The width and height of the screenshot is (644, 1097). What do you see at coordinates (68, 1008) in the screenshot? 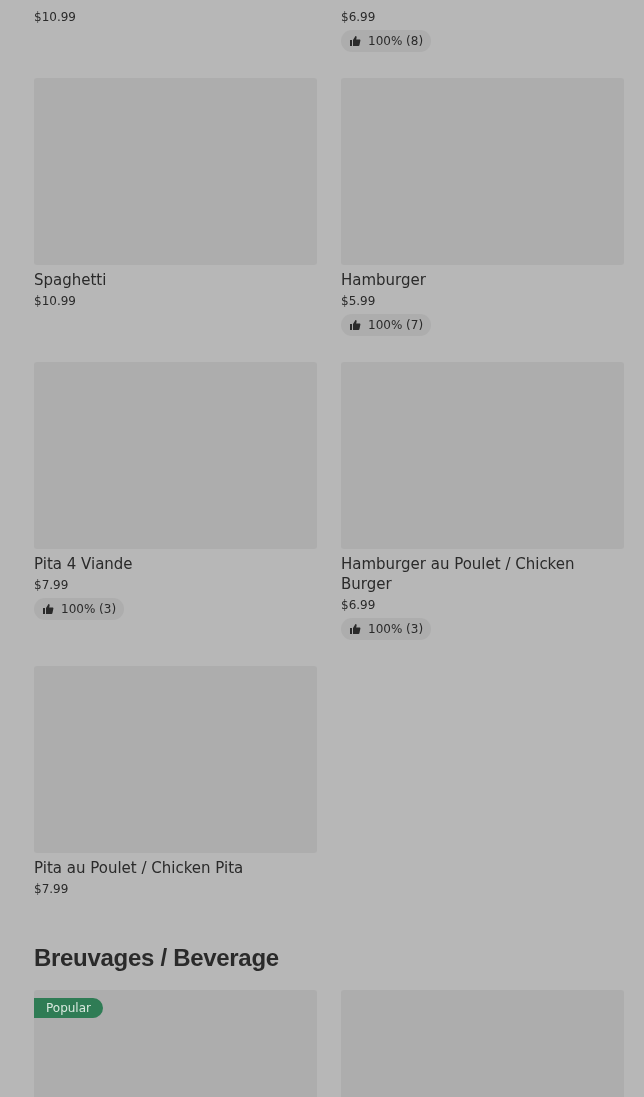
I see `popular-badge: Popular` at bounding box center [68, 1008].